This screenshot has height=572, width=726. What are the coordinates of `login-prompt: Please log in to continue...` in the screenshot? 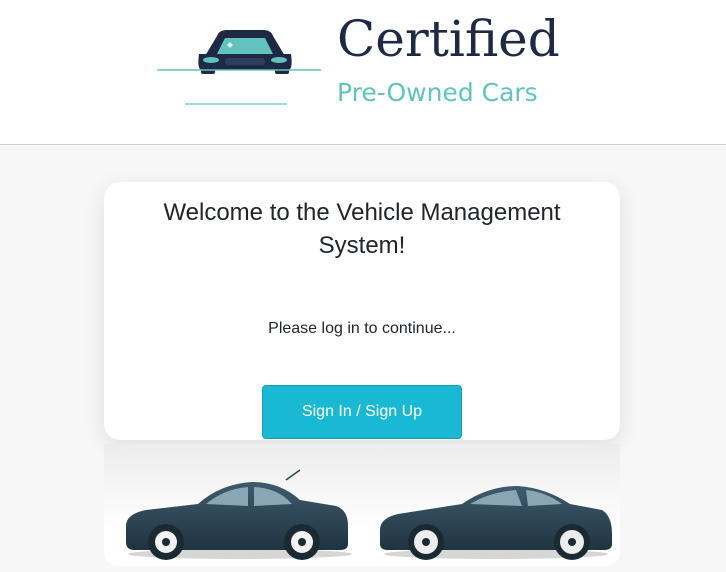 It's located at (362, 328).